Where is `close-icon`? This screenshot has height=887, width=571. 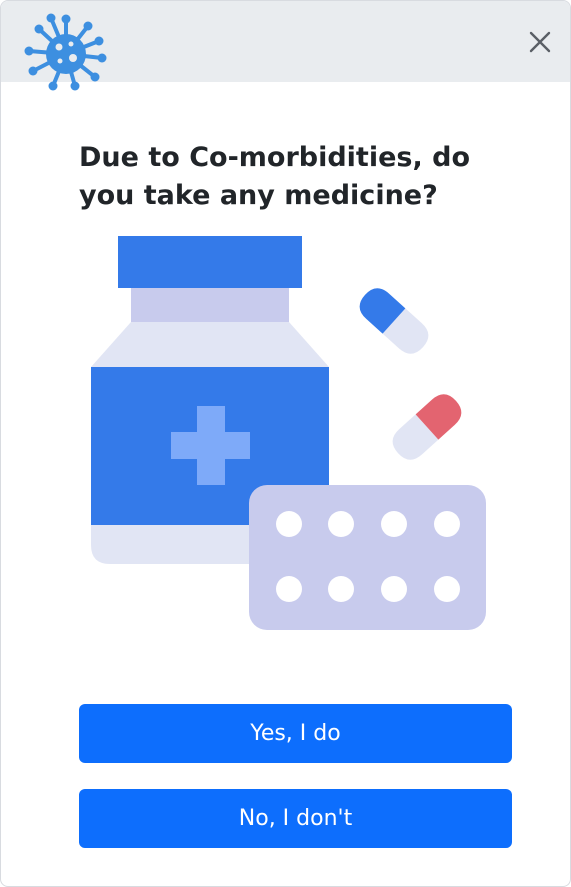 close-icon is located at coordinates (540, 42).